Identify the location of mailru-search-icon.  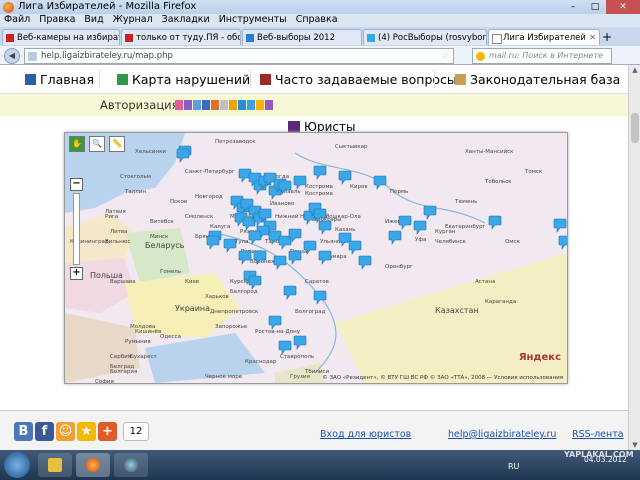
(480, 56).